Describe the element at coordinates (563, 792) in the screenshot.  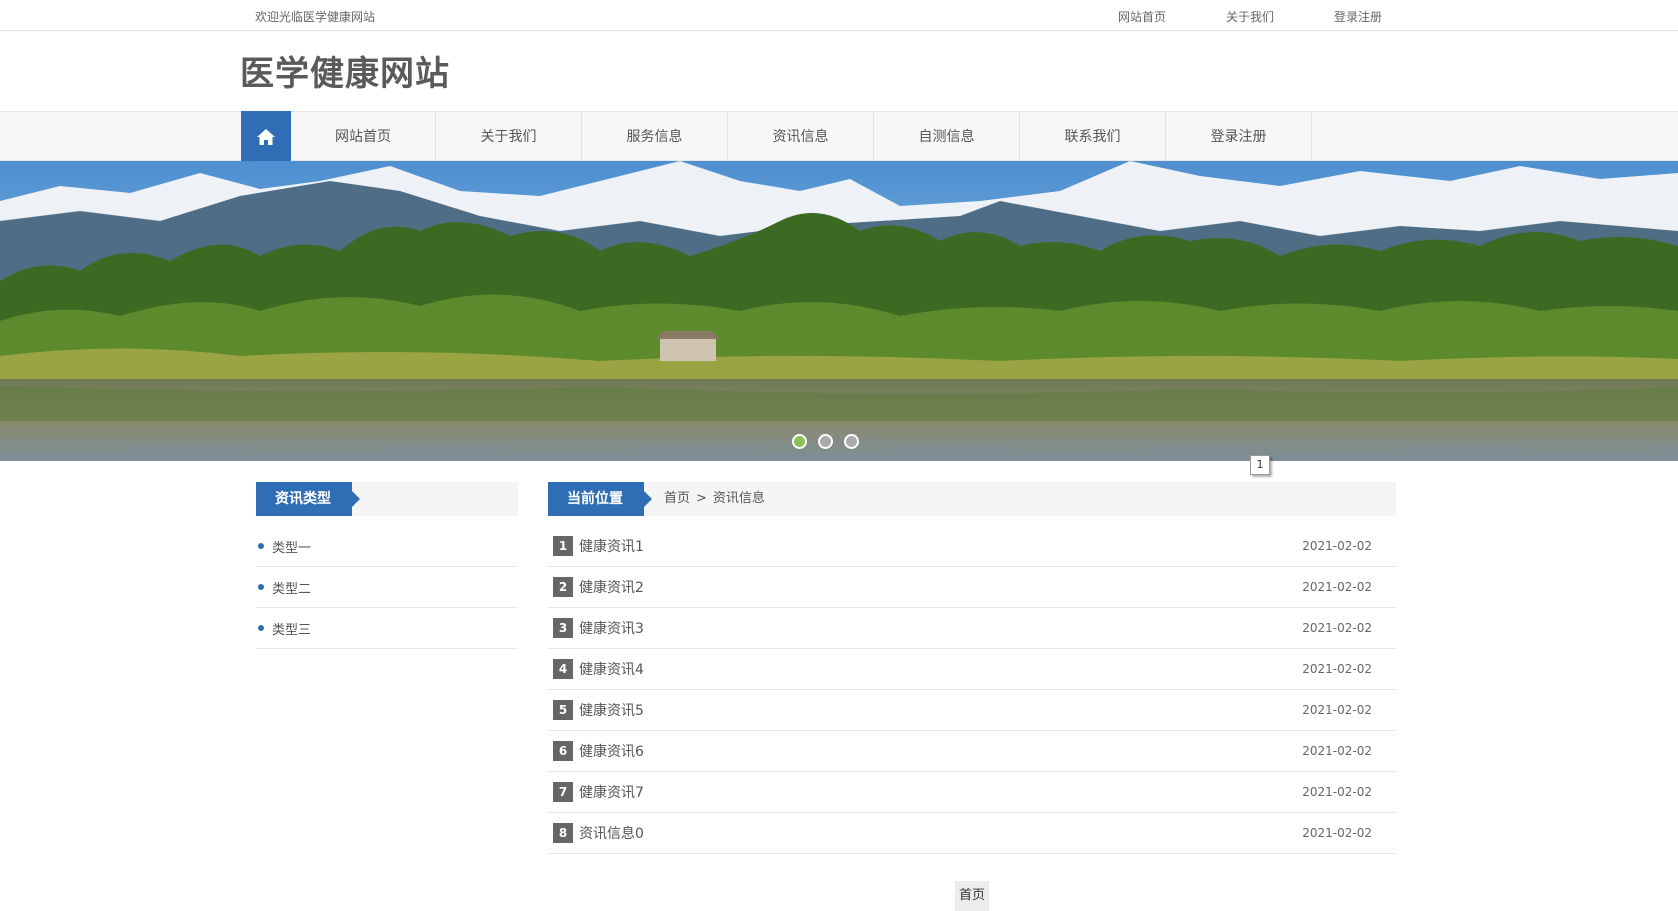
I see `news-number-badge: 7` at that location.